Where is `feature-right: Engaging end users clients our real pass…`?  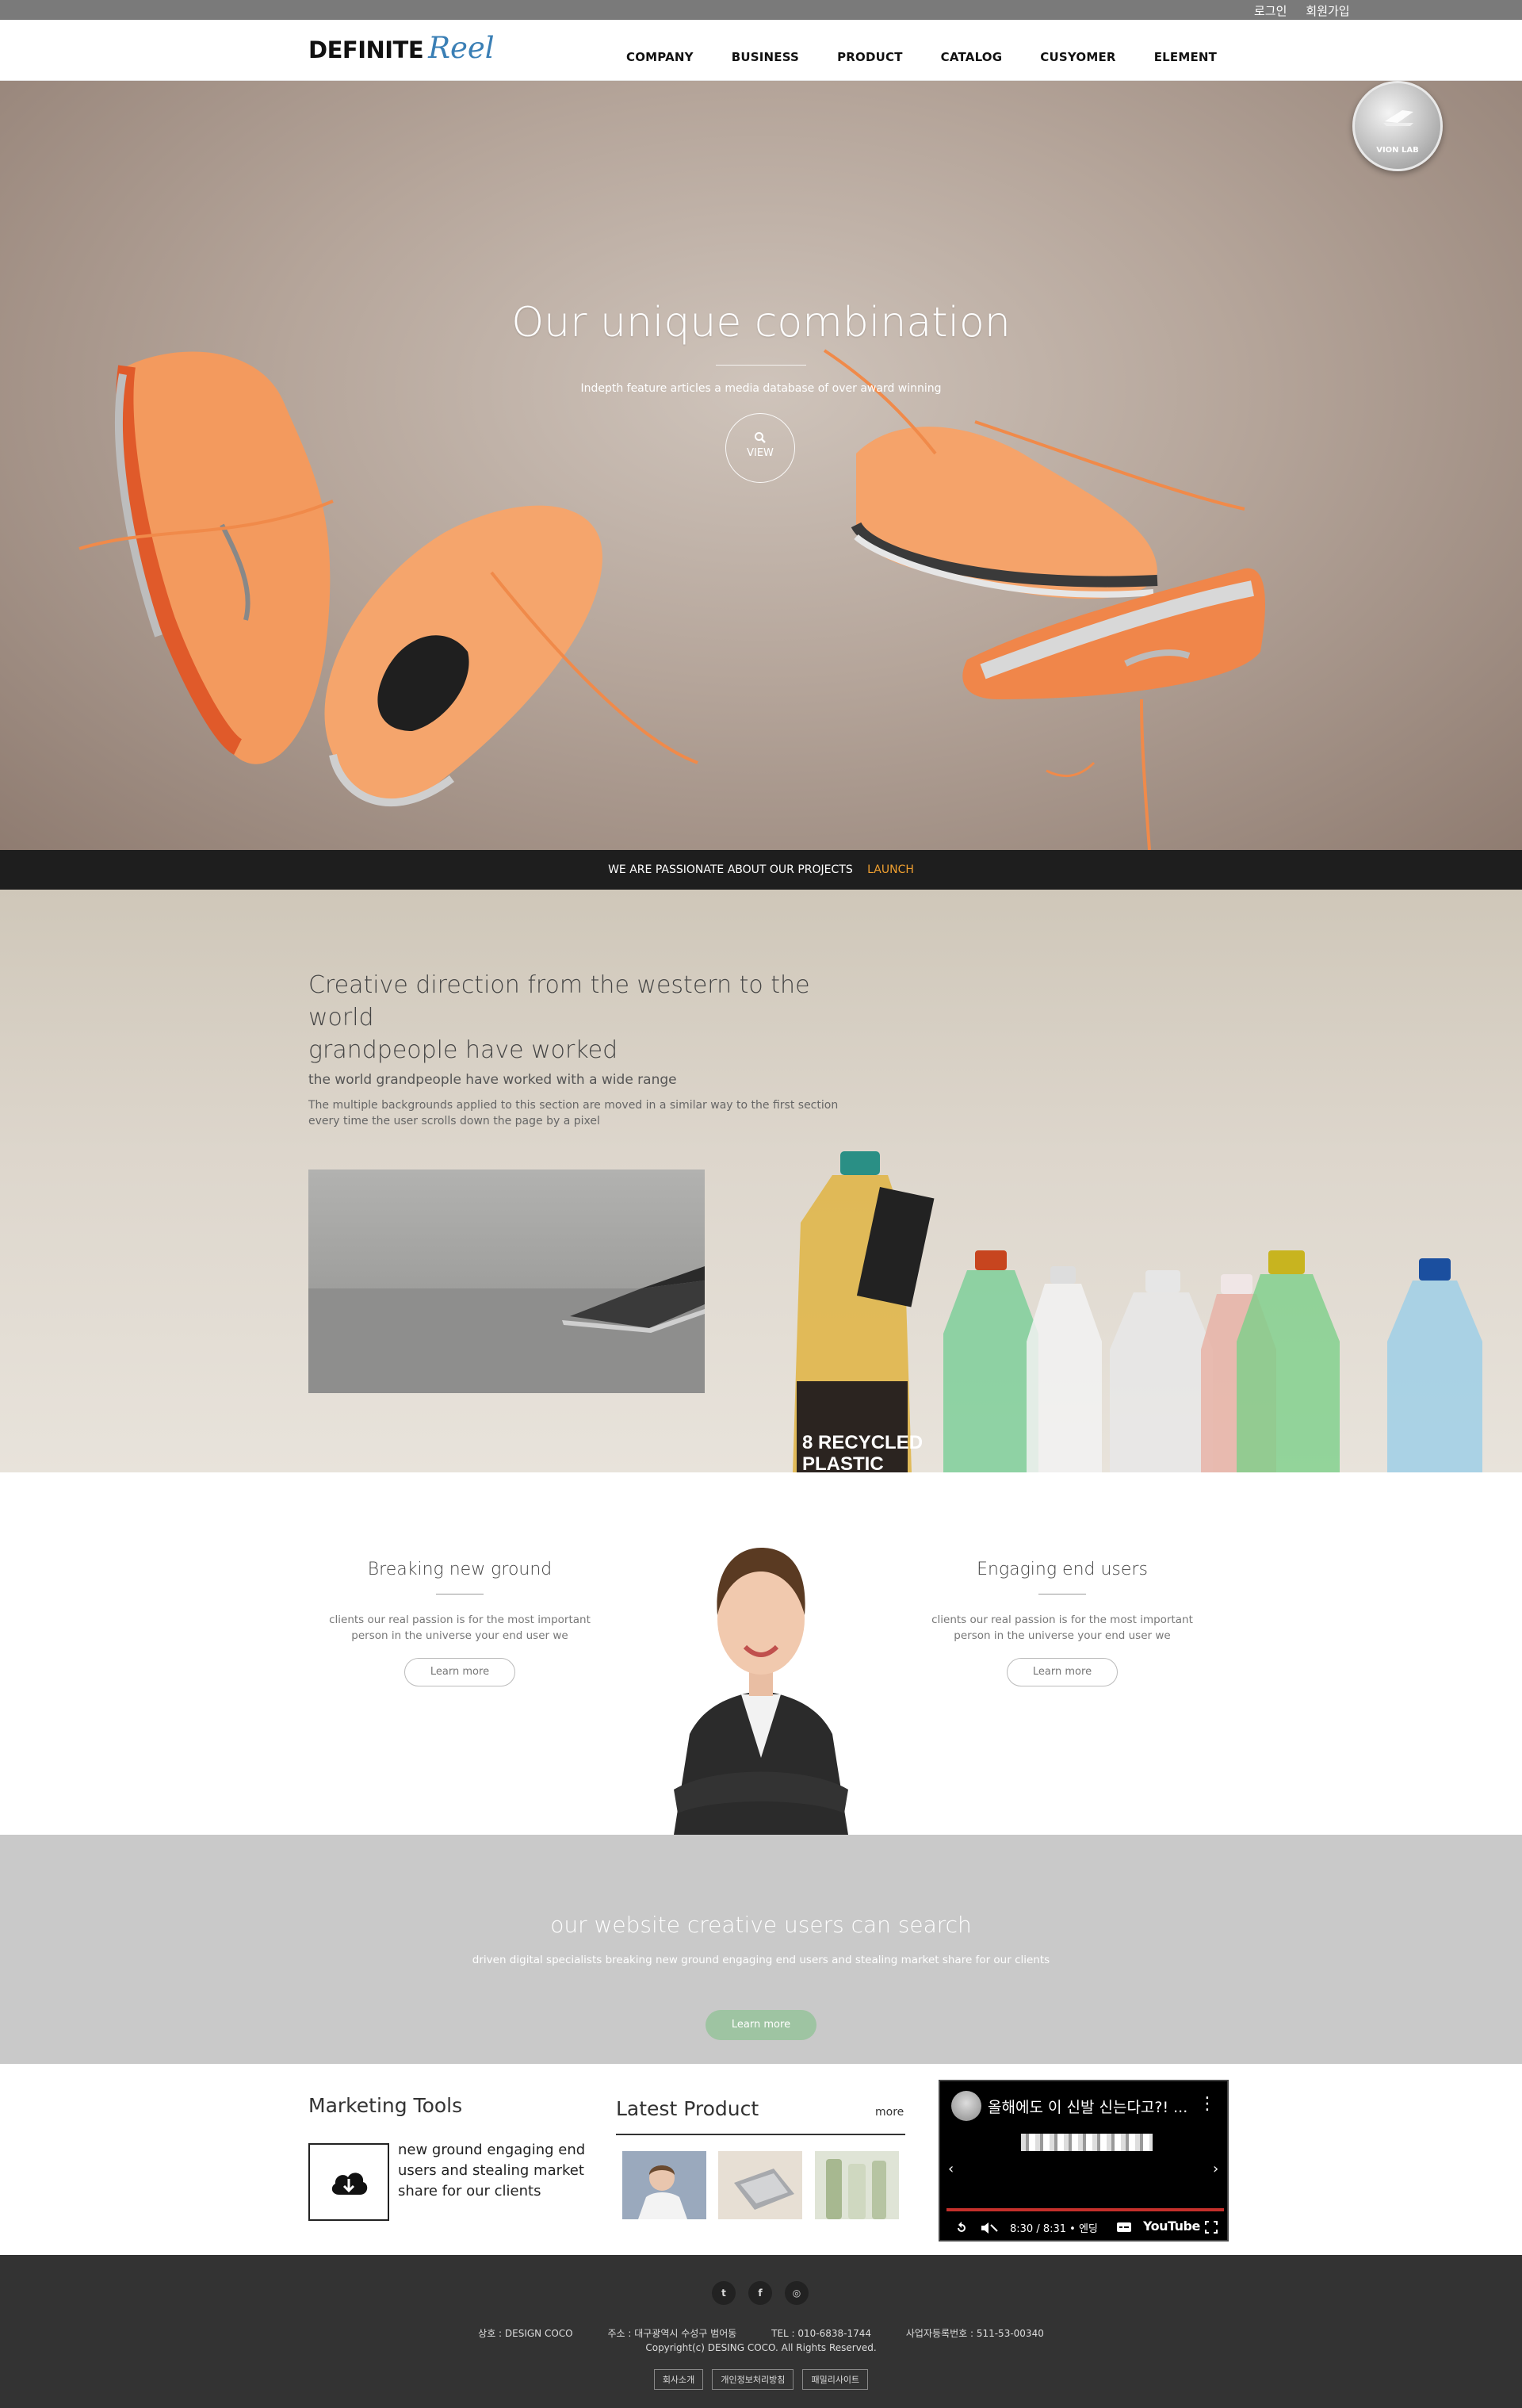
feature-right: Engaging end users clients our real pass… is located at coordinates (1062, 1623).